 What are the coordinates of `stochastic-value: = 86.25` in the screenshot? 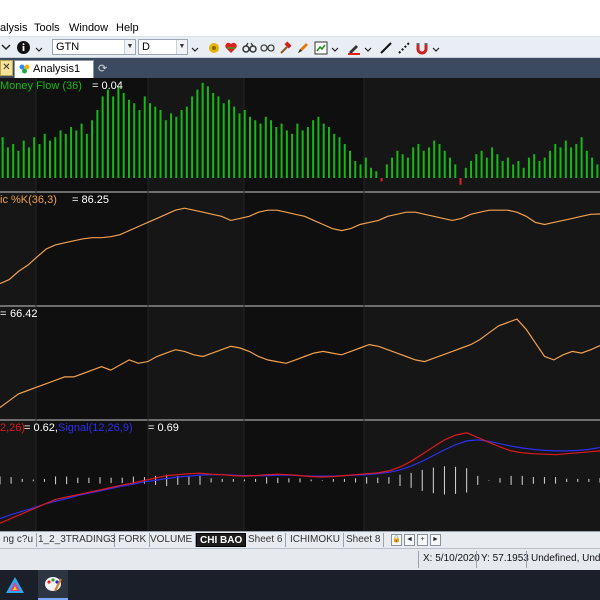 It's located at (90, 200).